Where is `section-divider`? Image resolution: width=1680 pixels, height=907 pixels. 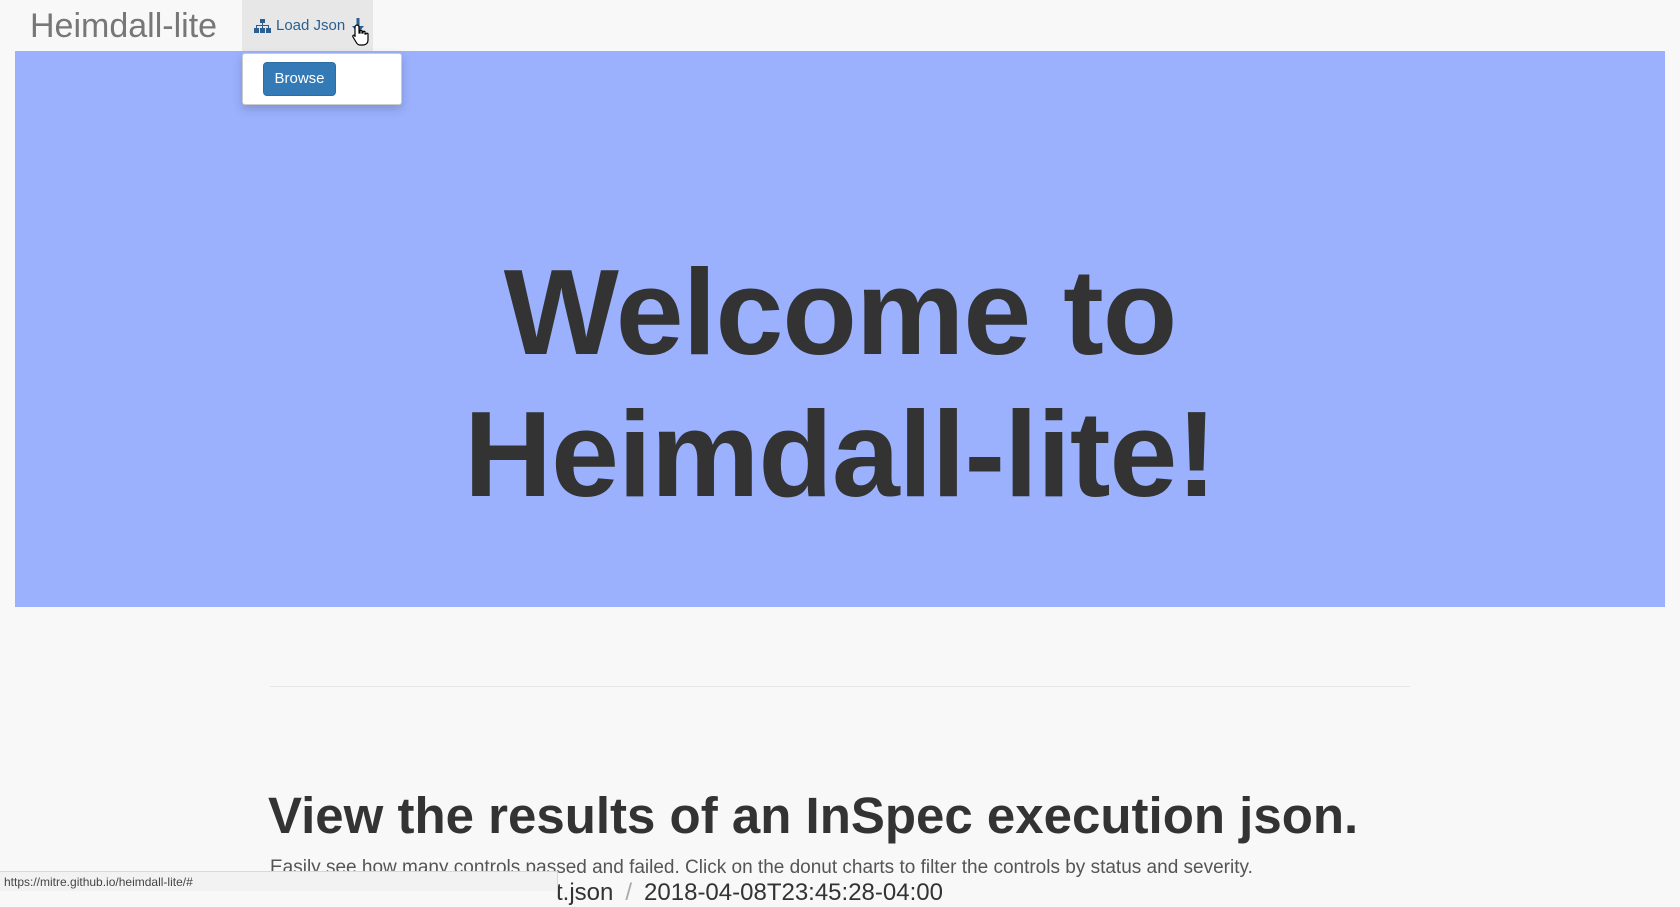
section-divider is located at coordinates (840, 686).